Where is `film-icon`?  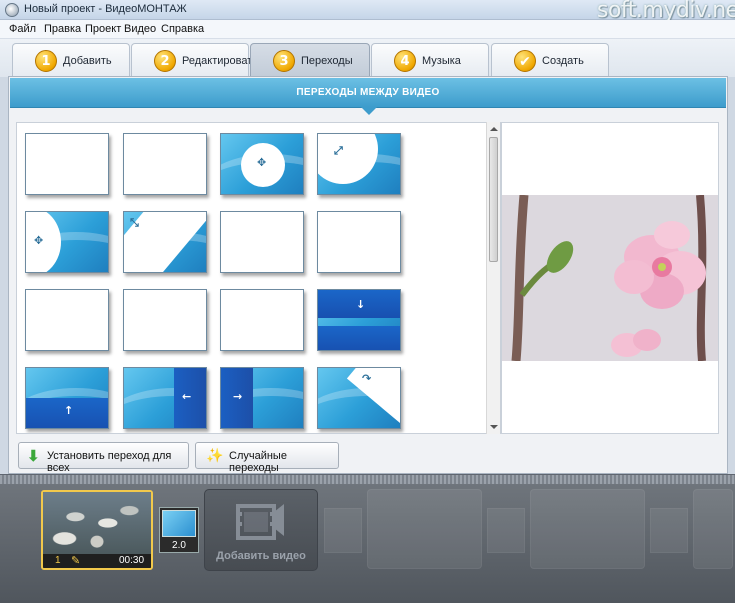
film-icon is located at coordinates (260, 522).